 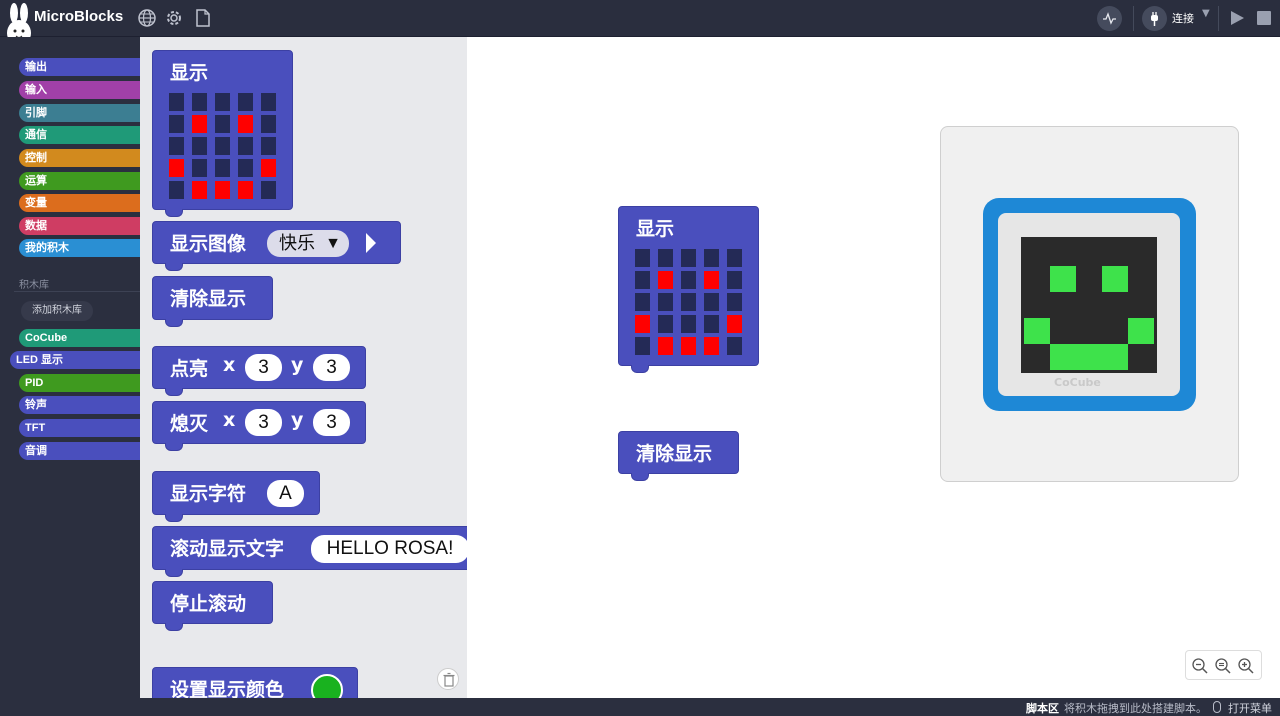 I want to click on set-display-color-block: 设置显示颜色, so click(x=255, y=682).